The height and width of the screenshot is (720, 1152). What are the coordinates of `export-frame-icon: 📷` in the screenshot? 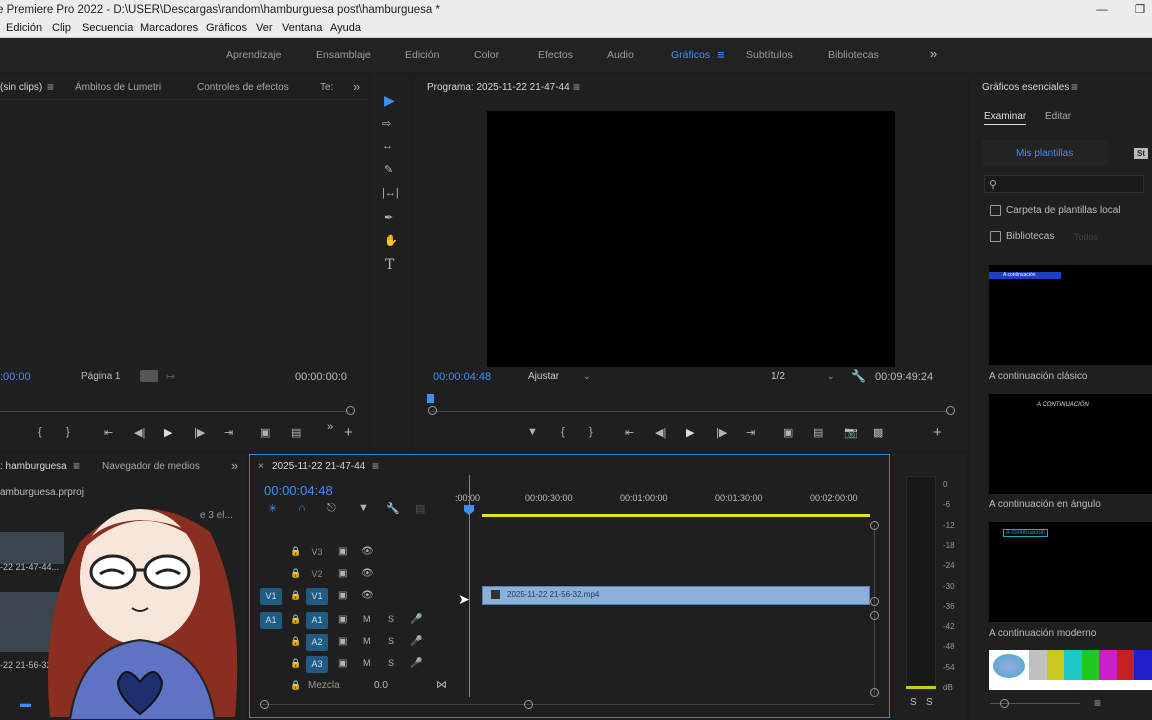 It's located at (851, 432).